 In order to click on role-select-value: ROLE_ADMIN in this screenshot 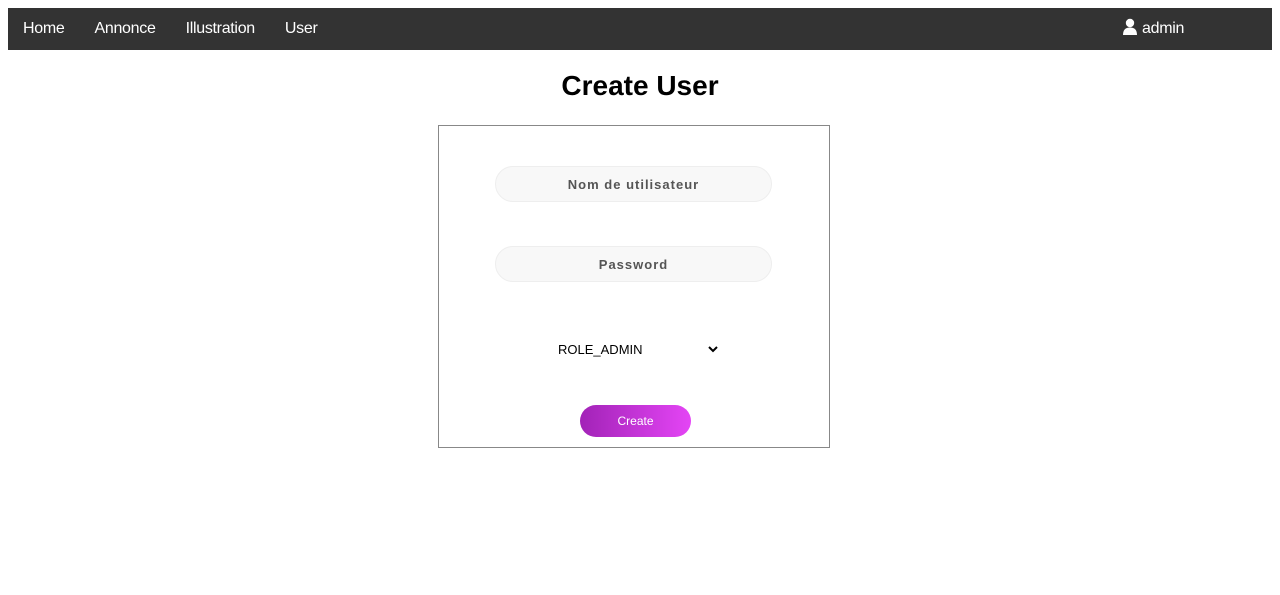, I will do `click(600, 349)`.